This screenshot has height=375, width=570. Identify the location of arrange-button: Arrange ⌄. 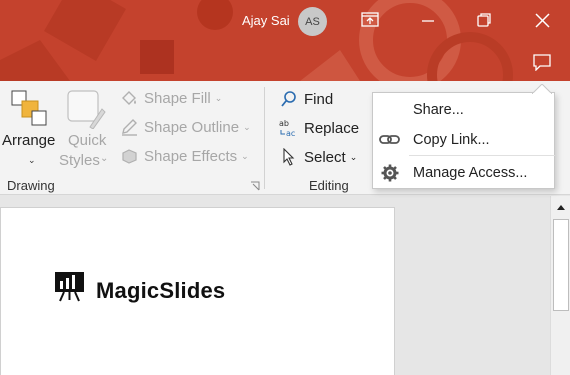
(30, 130).